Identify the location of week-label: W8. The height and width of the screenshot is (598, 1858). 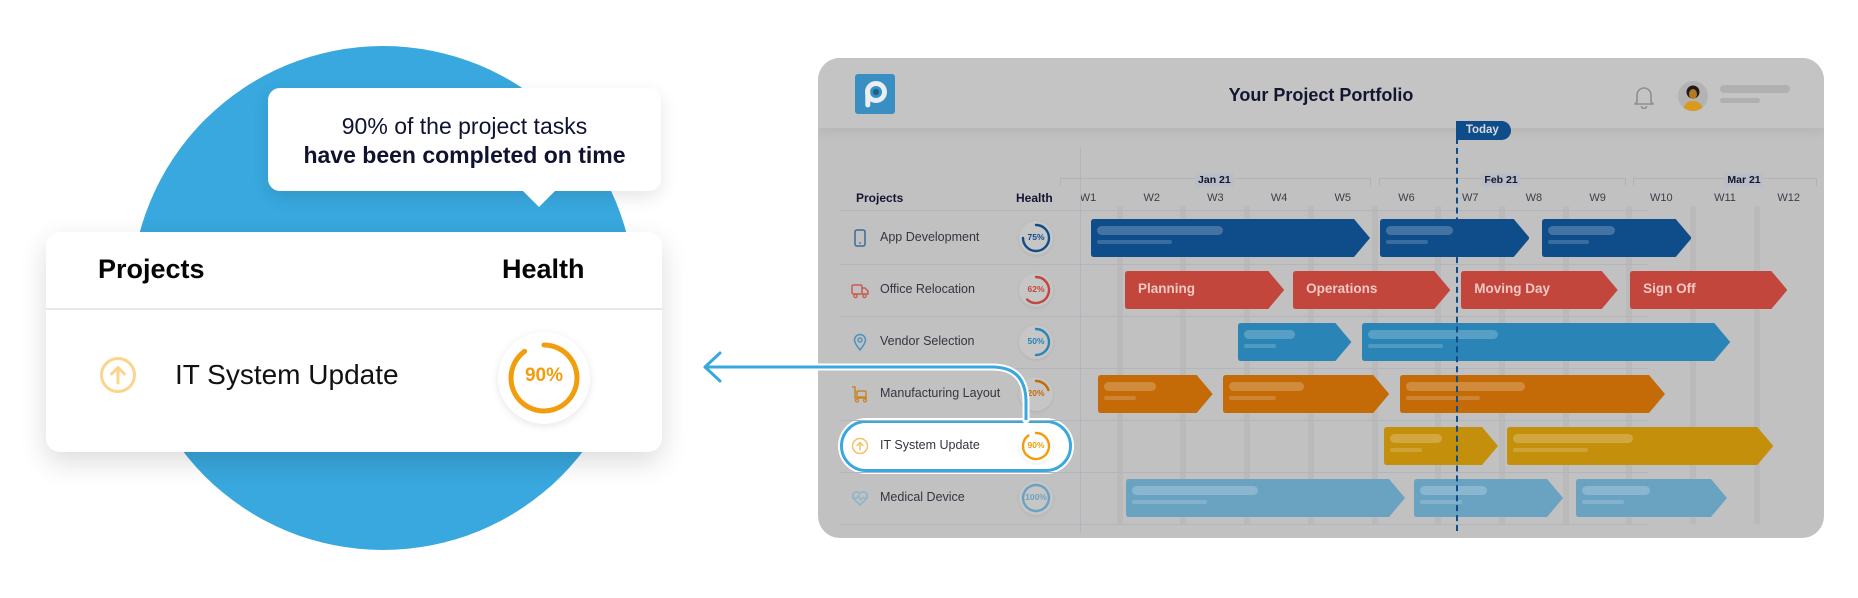
(1534, 198).